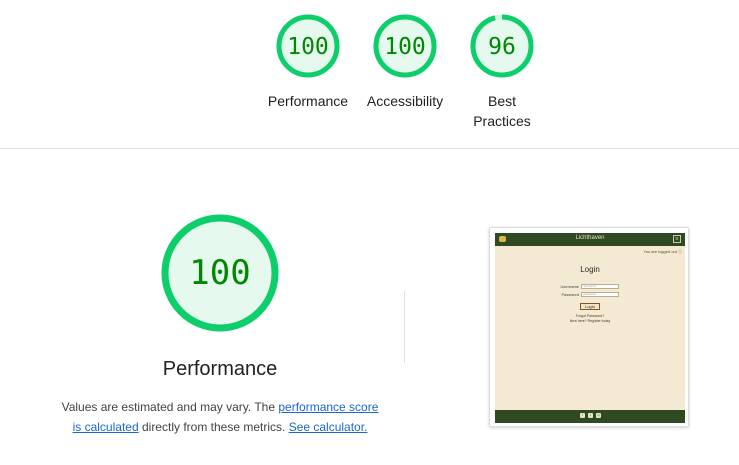 This screenshot has height=465, width=739. Describe the element at coordinates (404, 327) in the screenshot. I see `vertical-divider` at that location.